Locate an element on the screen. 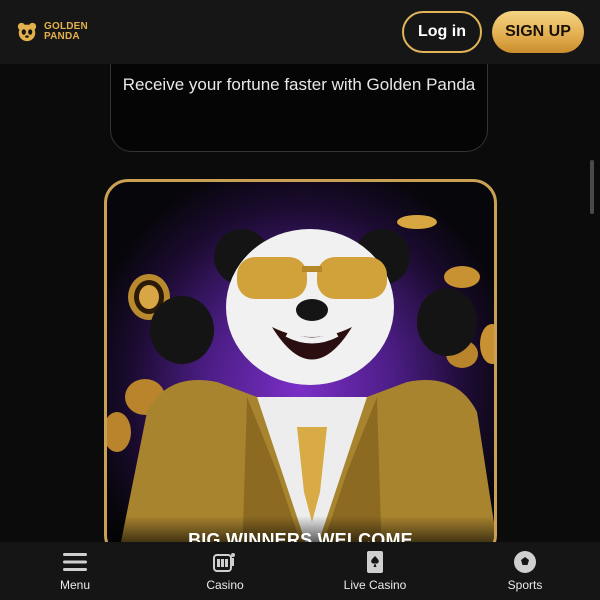  logo-wordmark: GOLDEN PANDA is located at coordinates (66, 32).